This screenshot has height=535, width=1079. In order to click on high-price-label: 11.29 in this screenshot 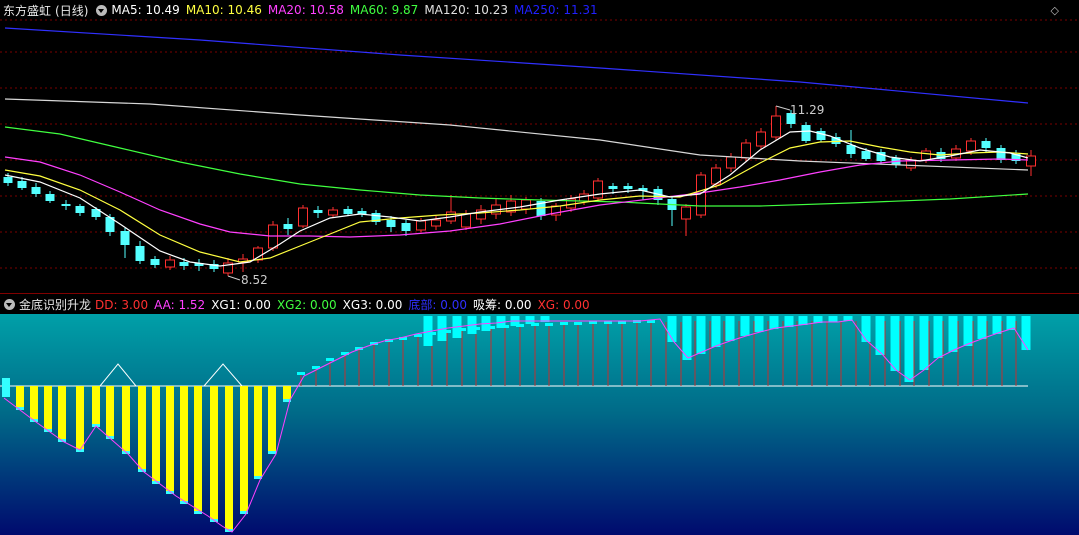, I will do `click(807, 110)`.